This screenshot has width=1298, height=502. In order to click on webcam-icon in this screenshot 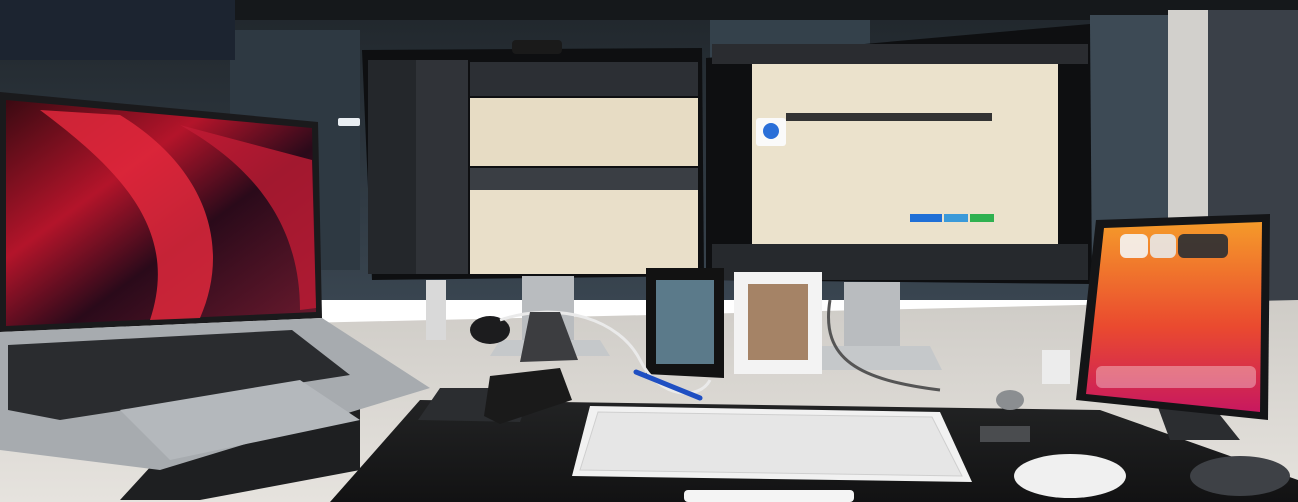, I will do `click(537, 47)`.